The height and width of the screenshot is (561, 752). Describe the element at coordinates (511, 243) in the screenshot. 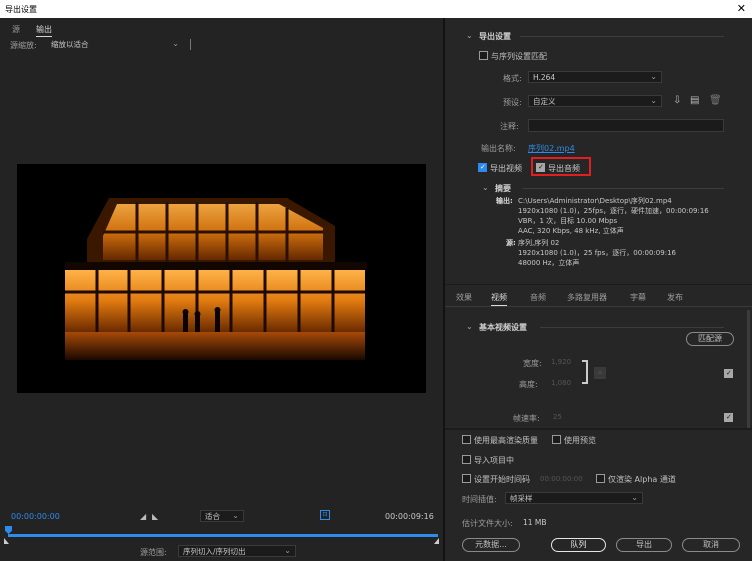

I see `summary-source-label: 源:` at that location.